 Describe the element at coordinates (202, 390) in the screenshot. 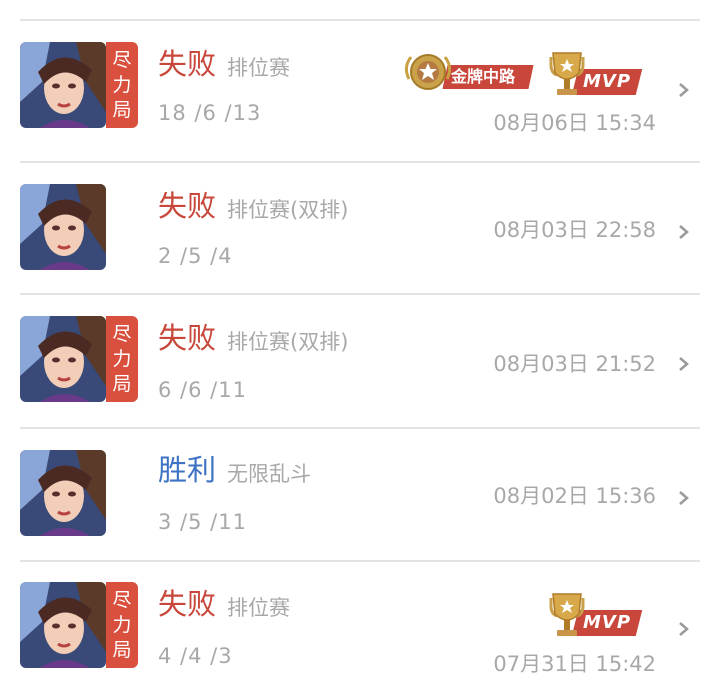

I see `kda: 6 /6 /11` at that location.